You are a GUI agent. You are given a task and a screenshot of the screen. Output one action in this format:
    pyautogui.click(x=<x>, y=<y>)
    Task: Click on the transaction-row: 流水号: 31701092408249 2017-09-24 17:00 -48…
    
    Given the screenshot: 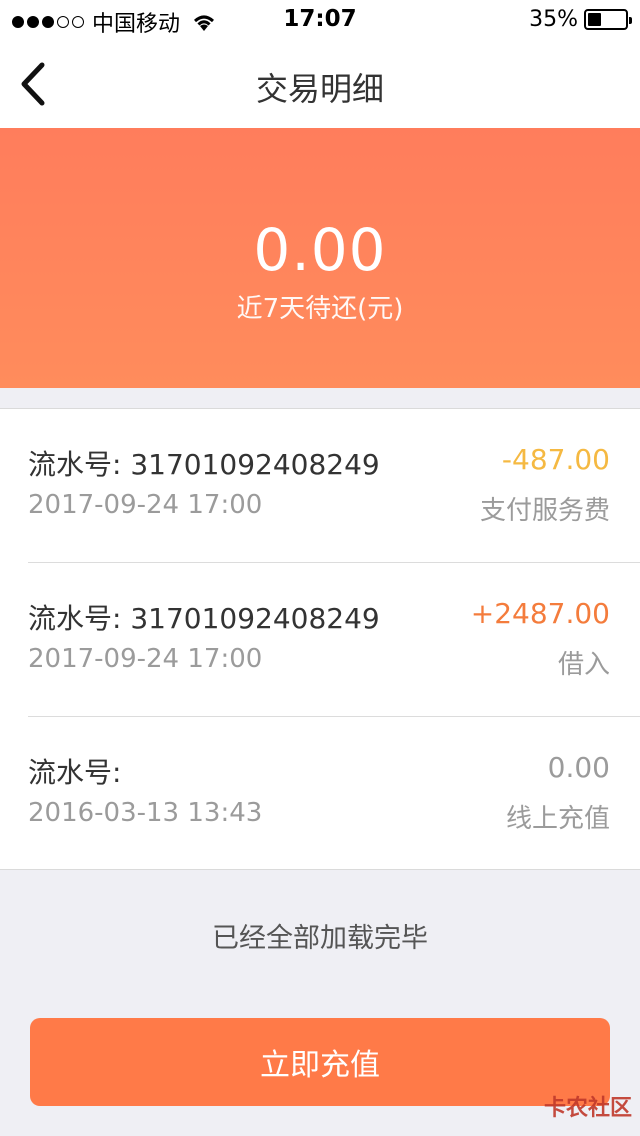 What is the action you would take?
    pyautogui.click(x=320, y=486)
    